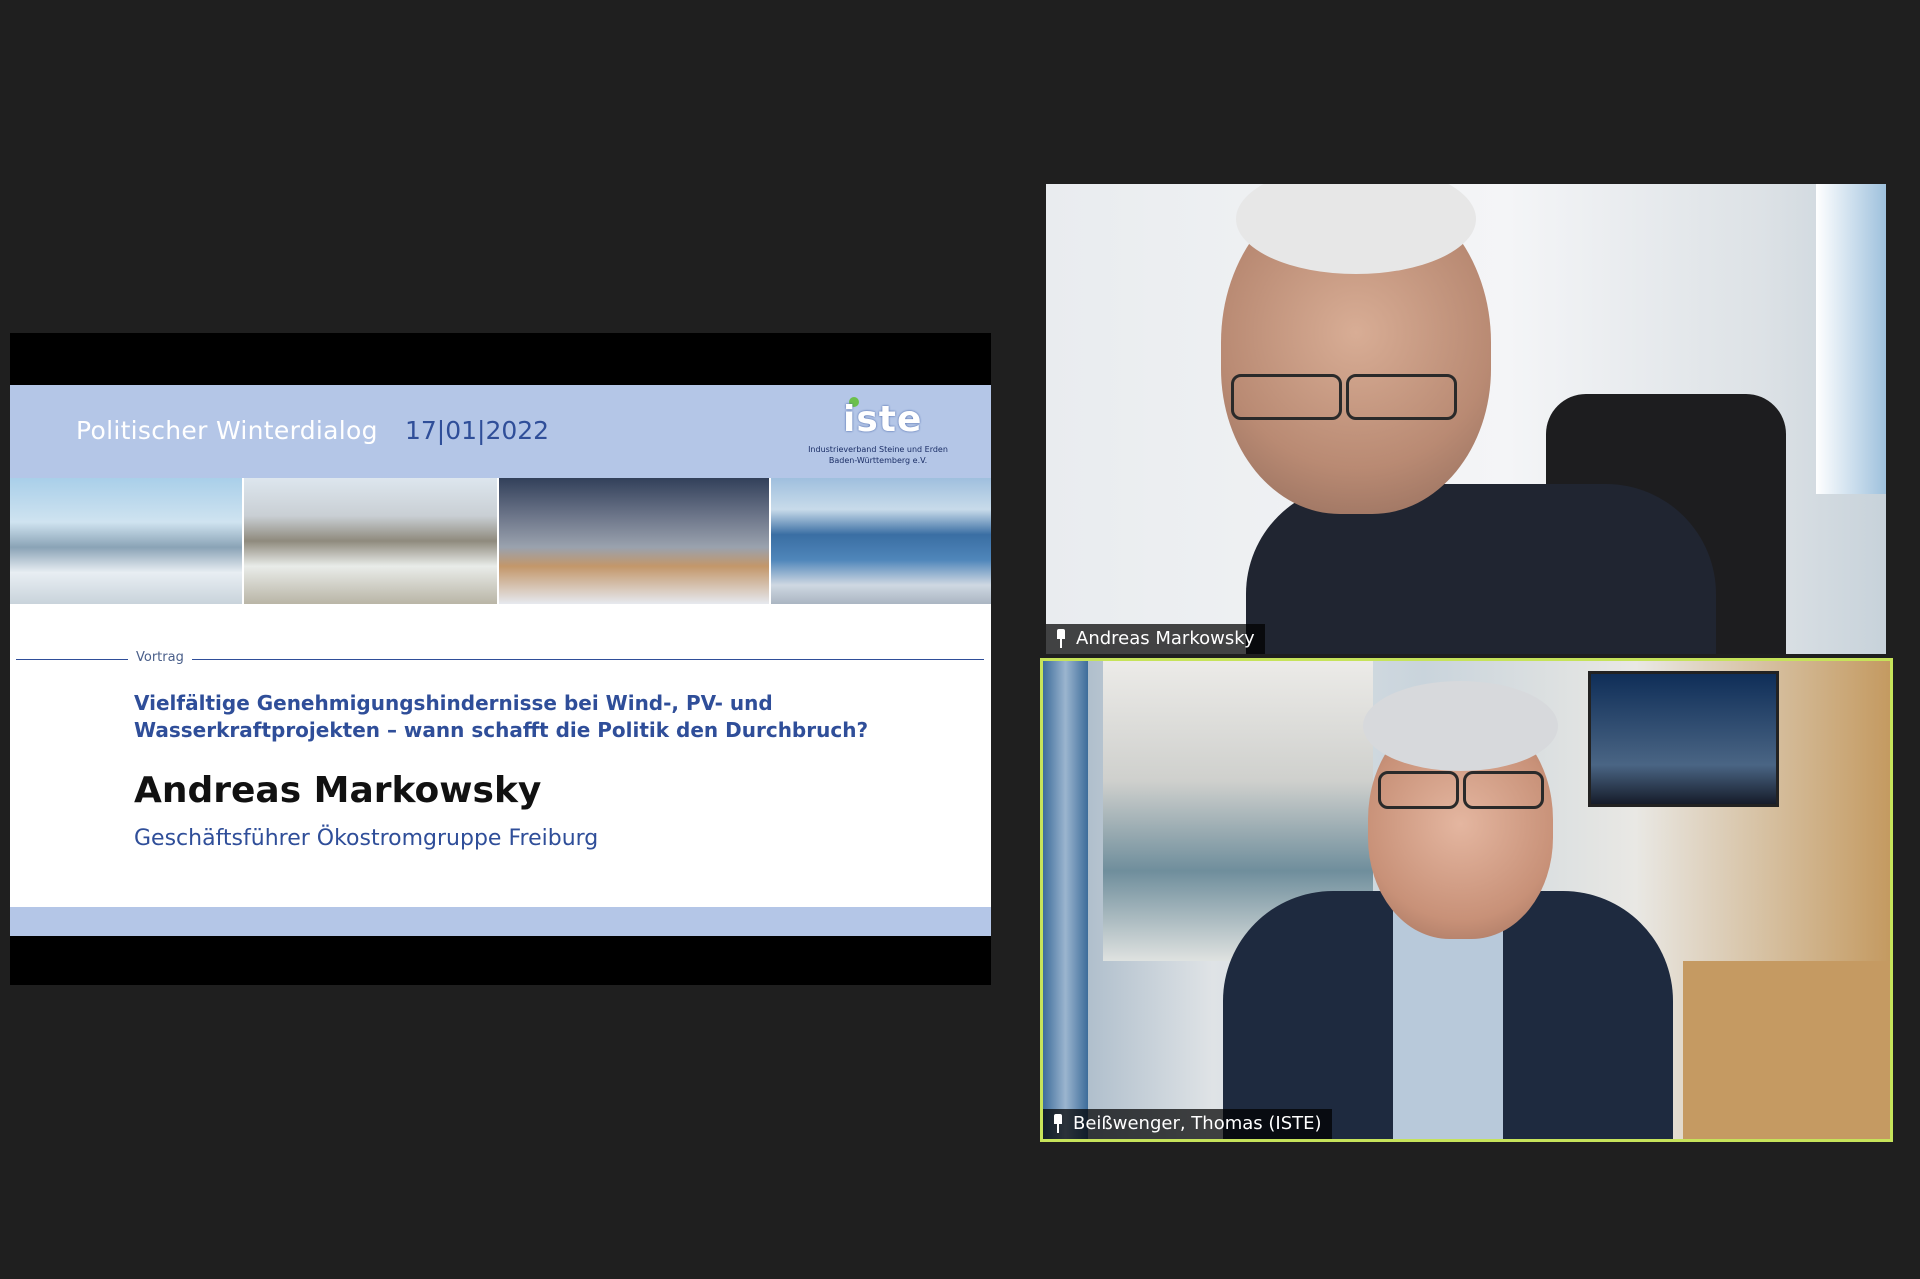  Describe the element at coordinates (1786, 1050) in the screenshot. I see `wooden-cabinet` at that location.